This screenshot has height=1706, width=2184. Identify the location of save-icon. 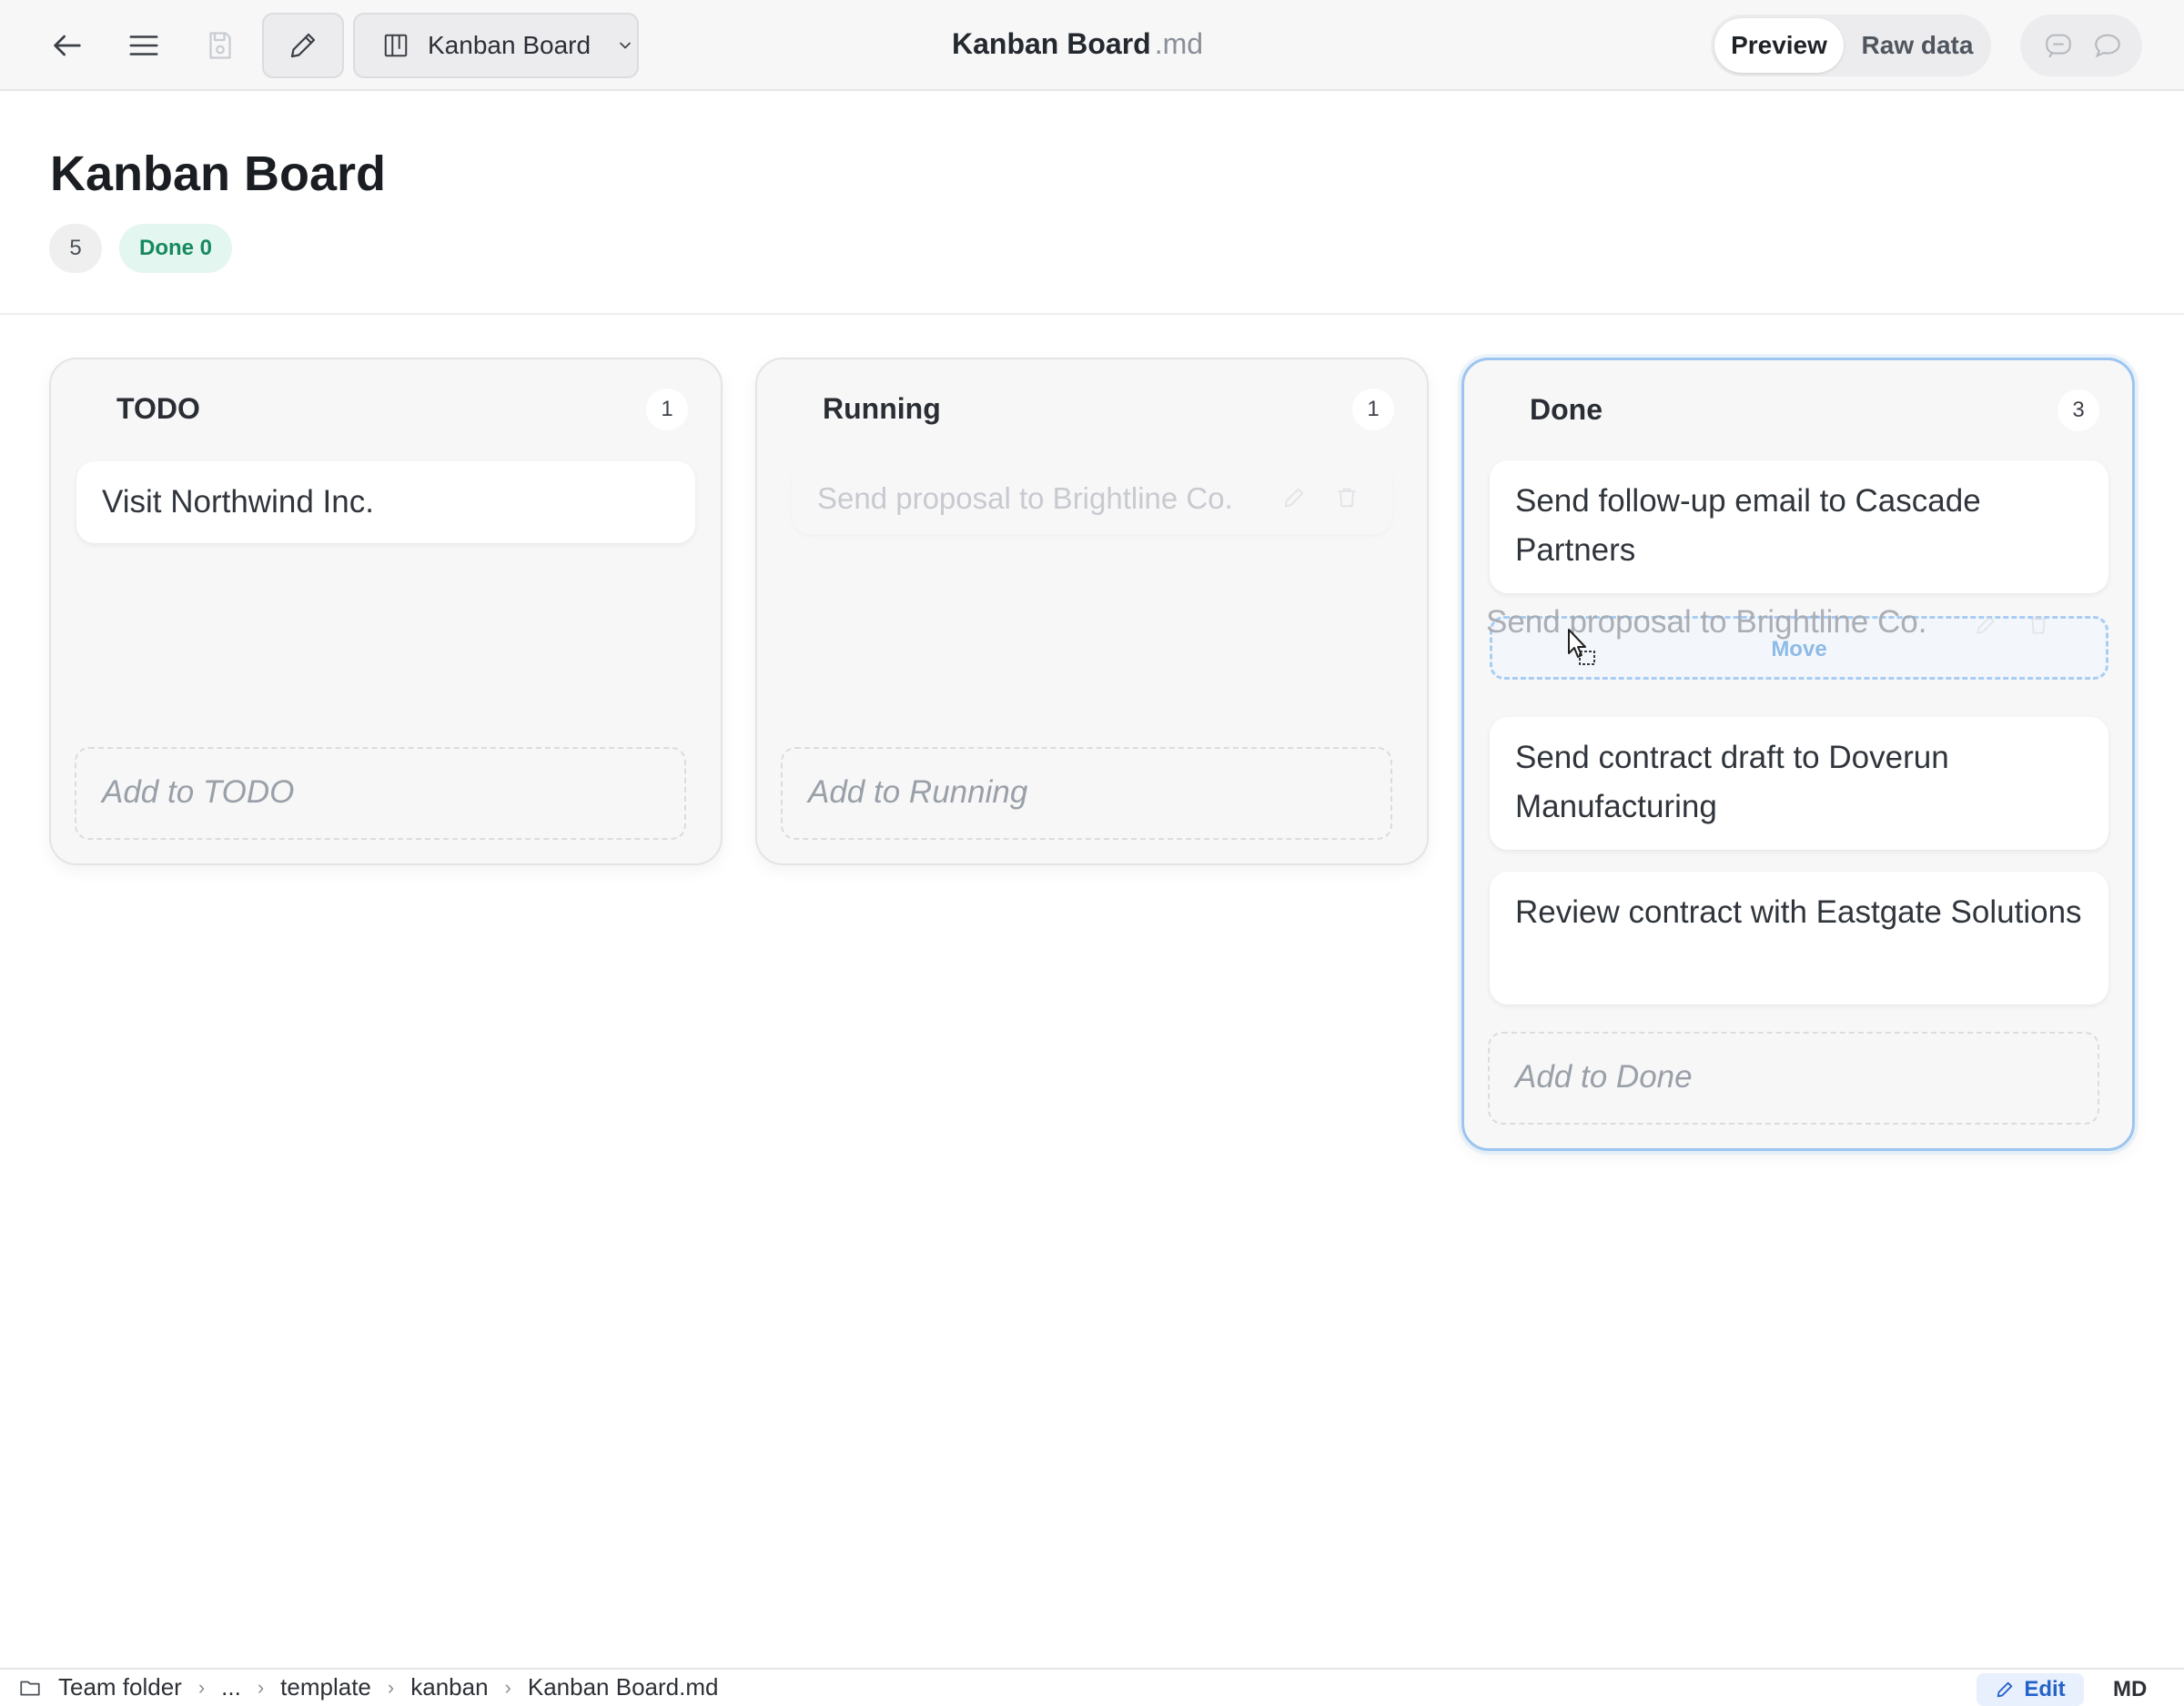
(220, 45).